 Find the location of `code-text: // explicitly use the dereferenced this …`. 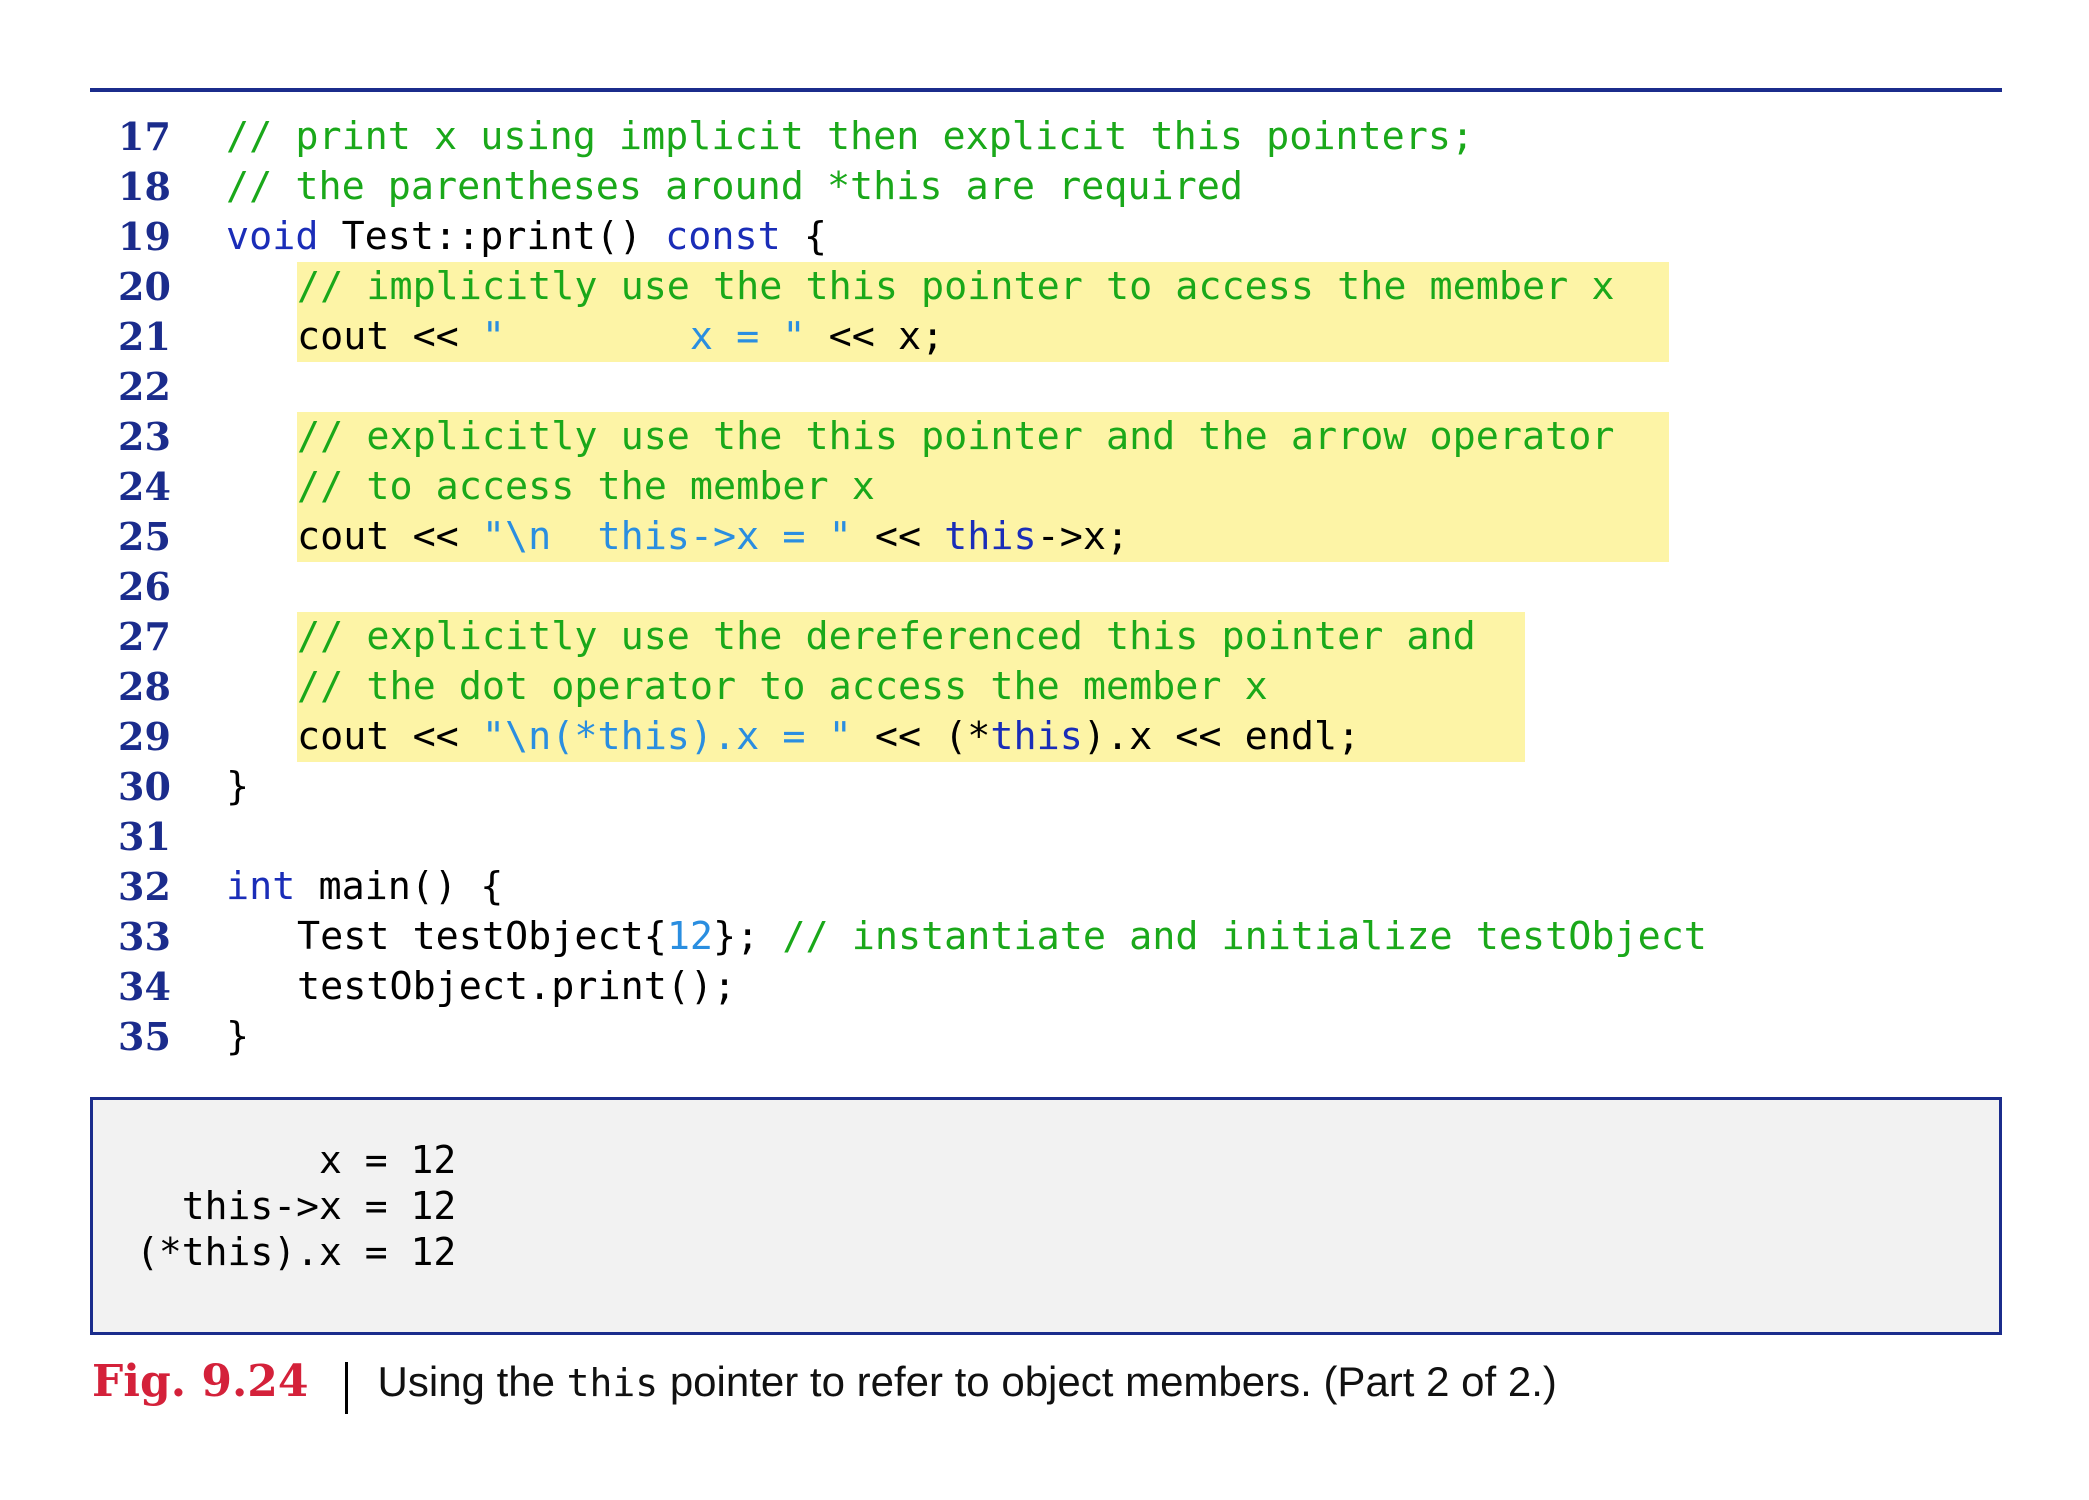

code-text: // explicitly use the dereferenced this … is located at coordinates (886, 637).